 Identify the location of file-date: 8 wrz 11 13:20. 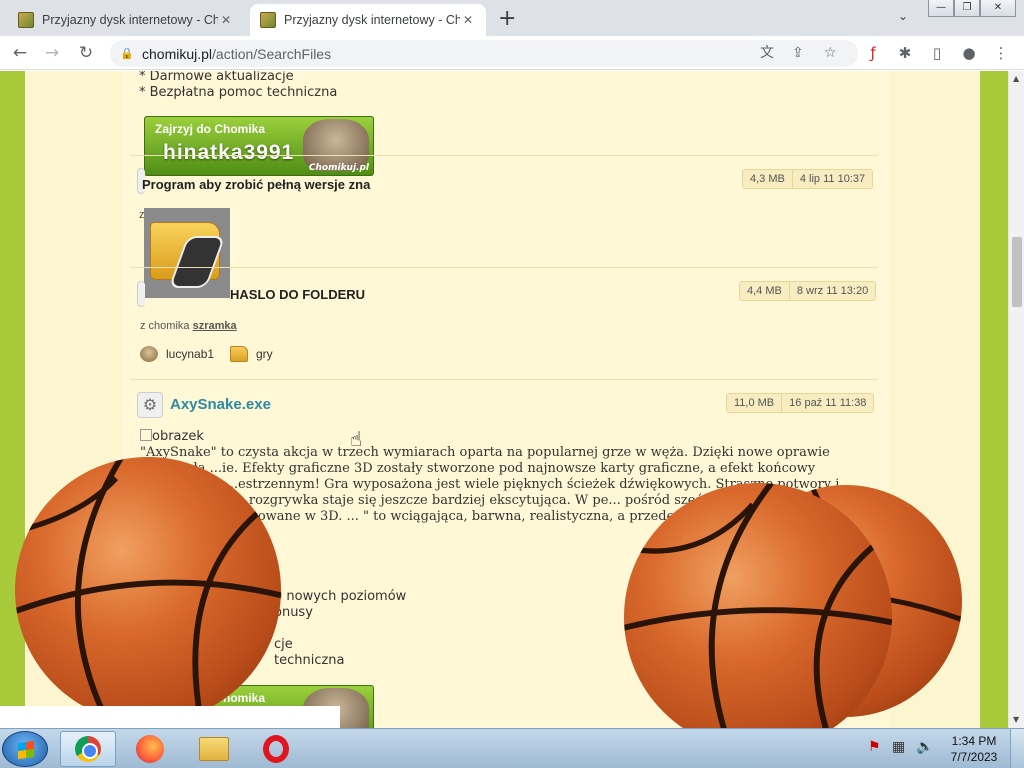
(831, 291).